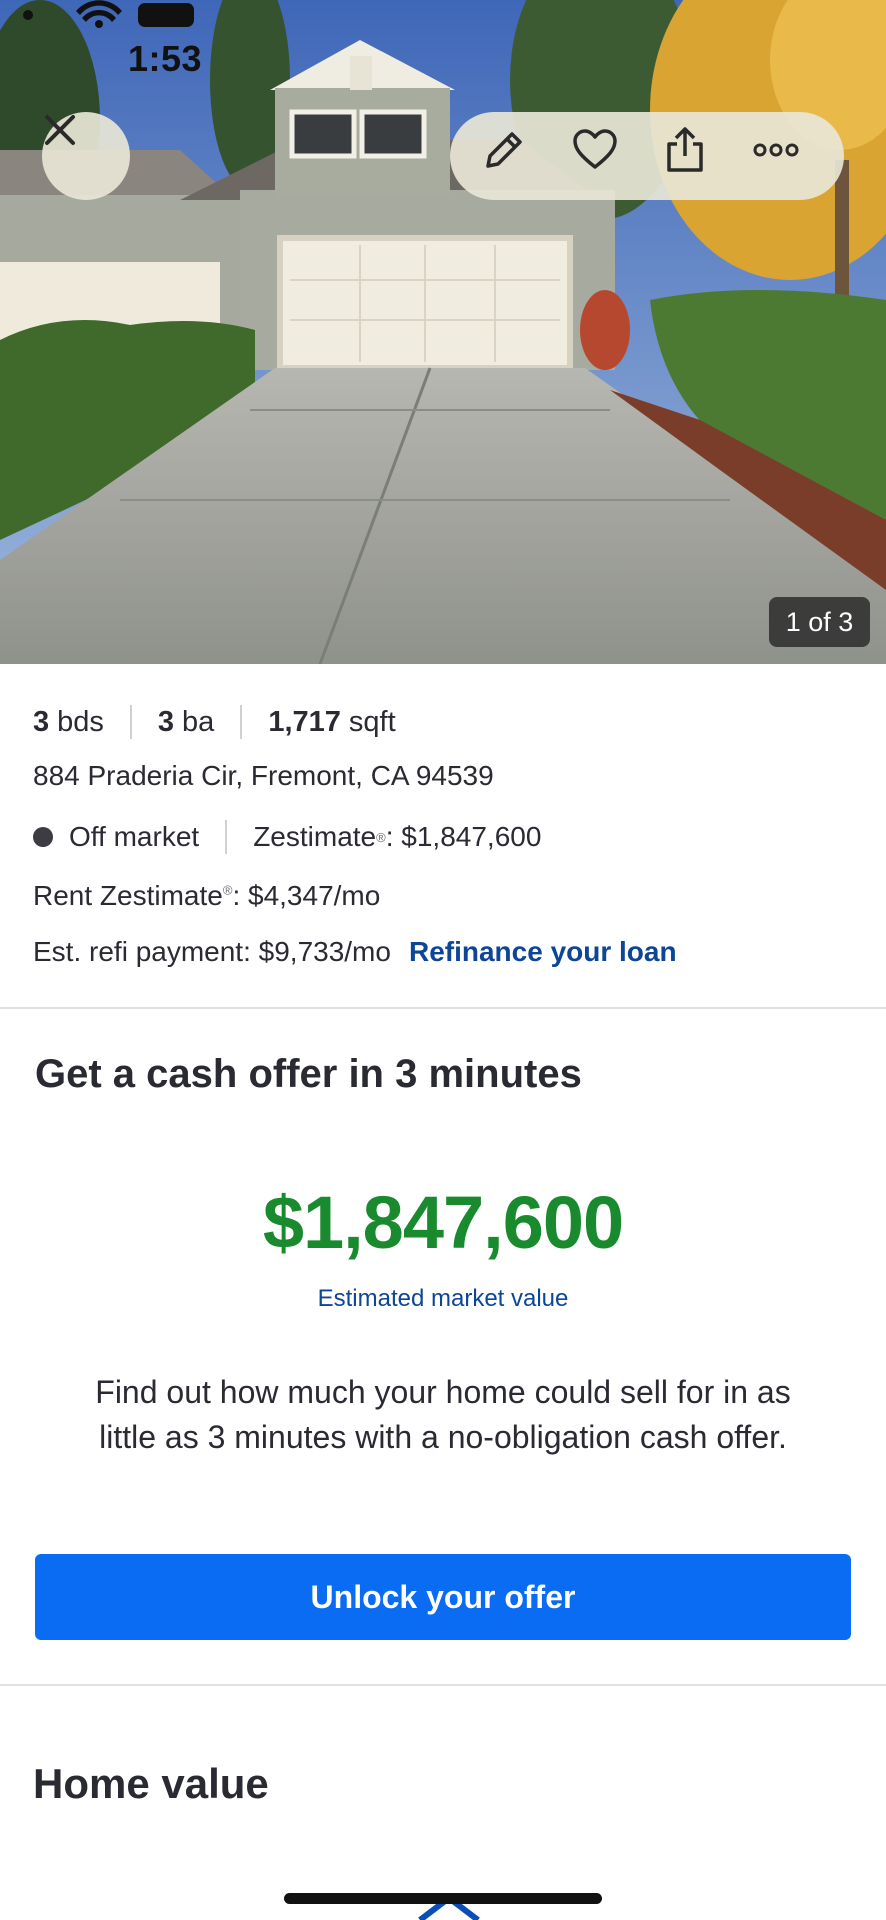  Describe the element at coordinates (165, 58) in the screenshot. I see `status-time: 1:53` at that location.